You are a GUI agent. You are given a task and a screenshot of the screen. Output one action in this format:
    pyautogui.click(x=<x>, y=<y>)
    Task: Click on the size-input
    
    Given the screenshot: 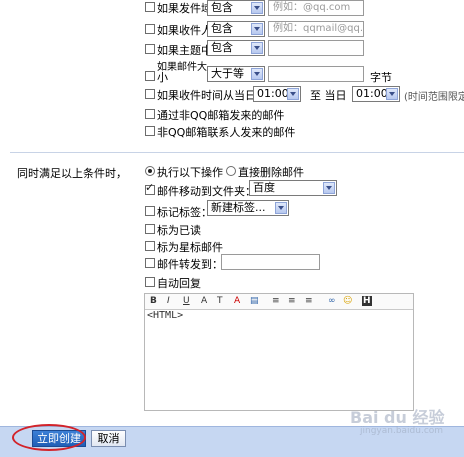 What is the action you would take?
    pyautogui.click(x=316, y=74)
    